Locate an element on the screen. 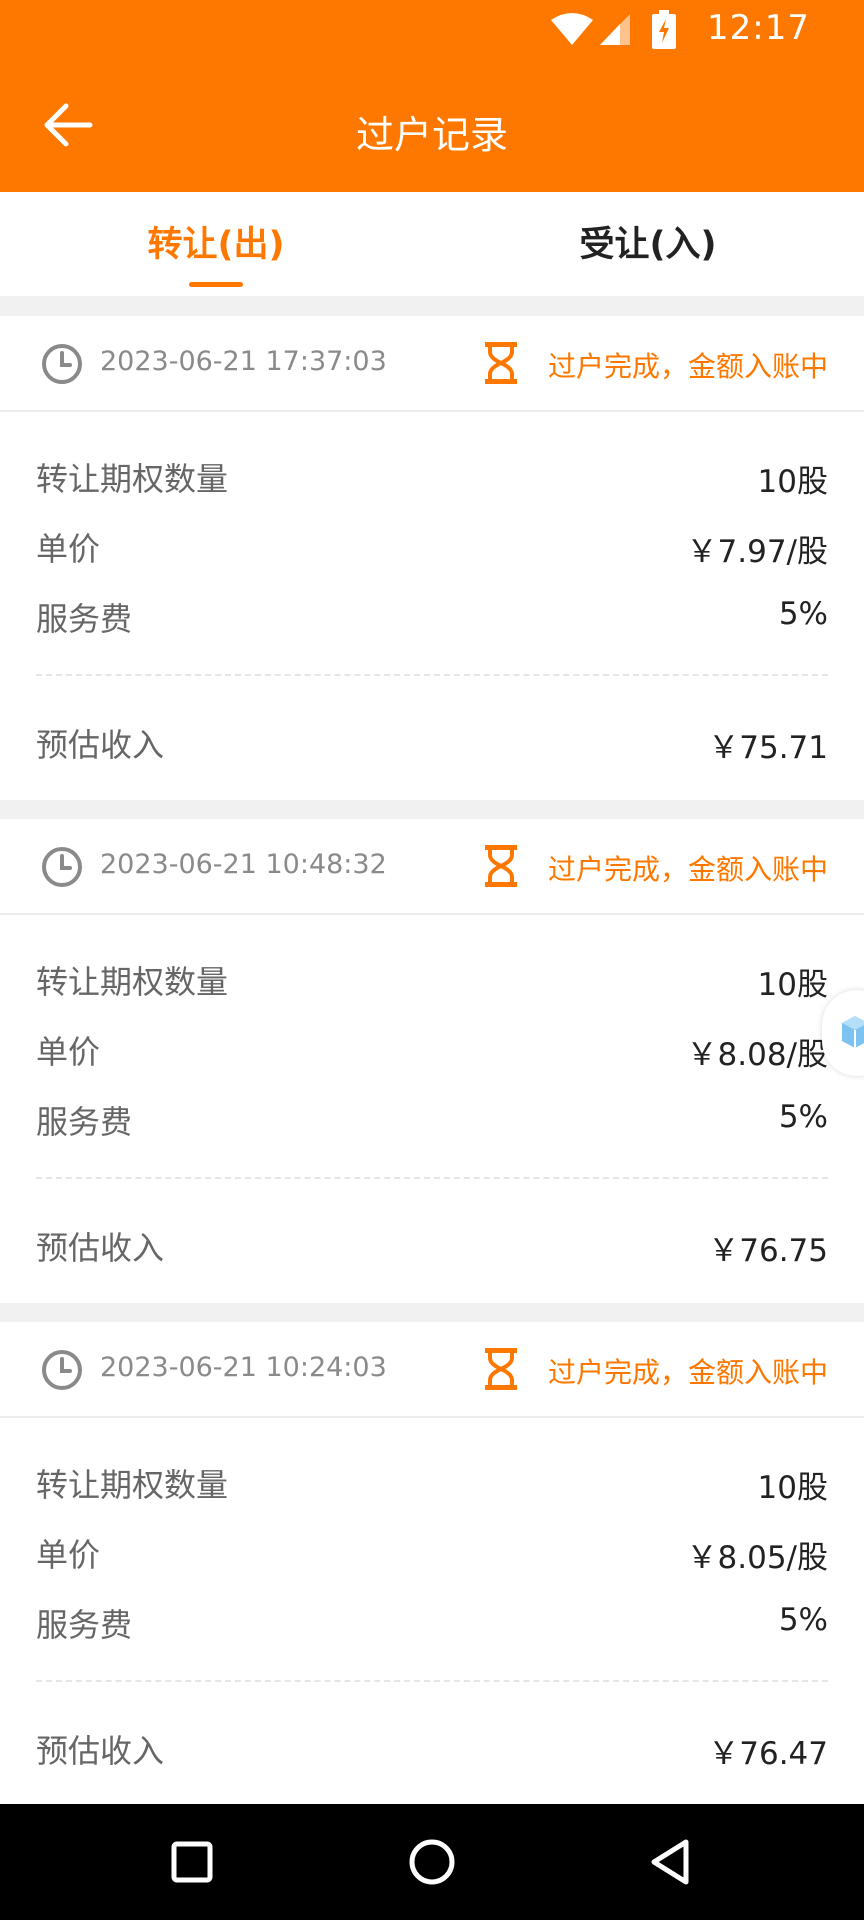  estimated-income-value: ￥76.47 is located at coordinates (768, 1754).